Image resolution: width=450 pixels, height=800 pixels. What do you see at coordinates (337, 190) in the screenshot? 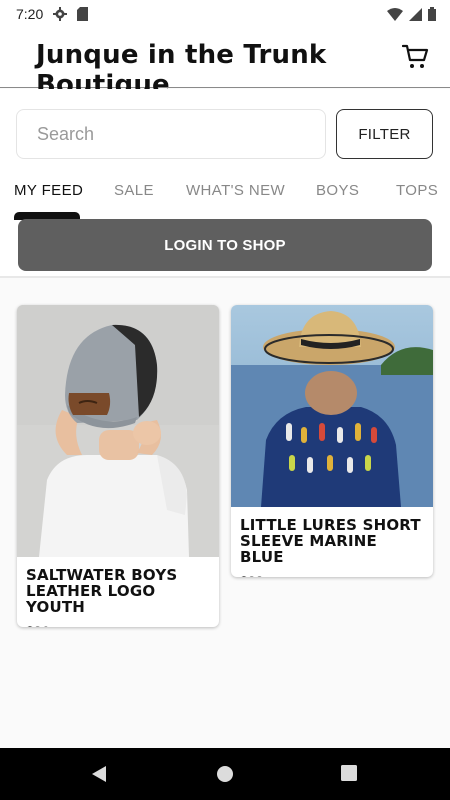
I see `tab-boys: BOYS` at bounding box center [337, 190].